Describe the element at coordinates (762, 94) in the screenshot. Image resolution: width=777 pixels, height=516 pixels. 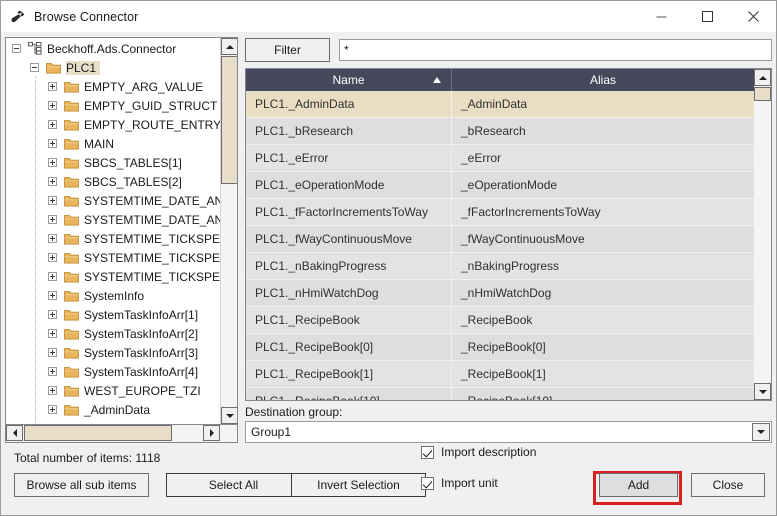
I see `table-scroll-thumb` at that location.